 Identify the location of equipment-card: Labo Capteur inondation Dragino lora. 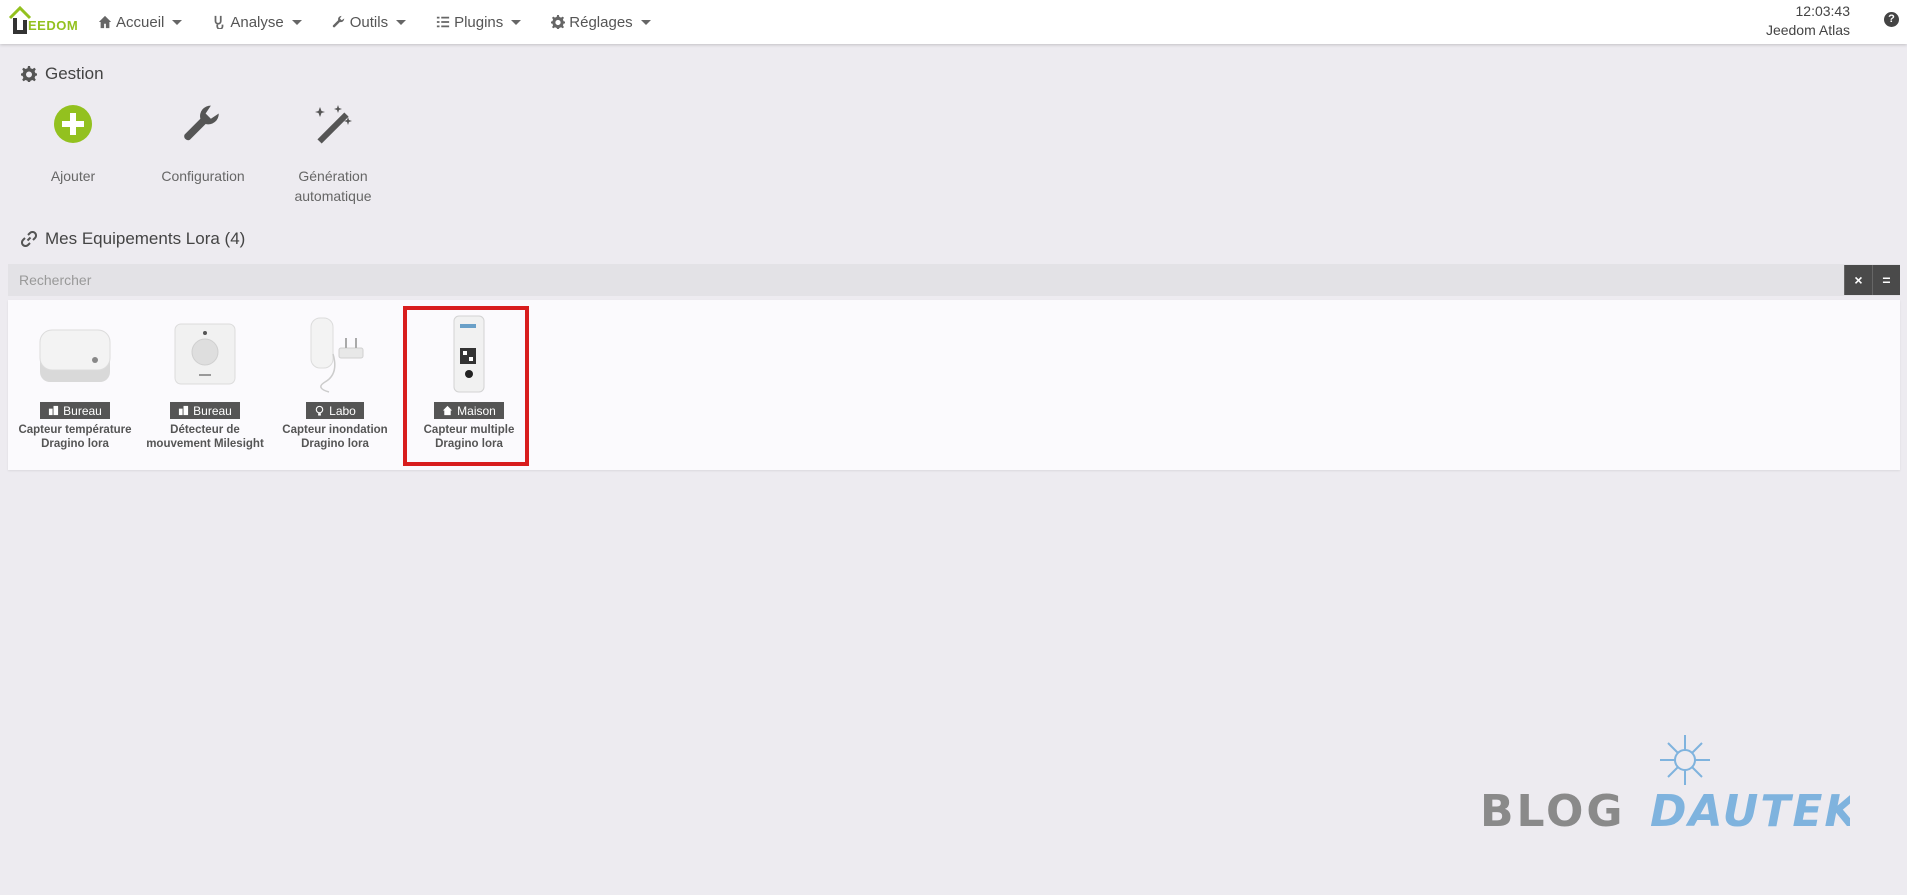
(335, 382).